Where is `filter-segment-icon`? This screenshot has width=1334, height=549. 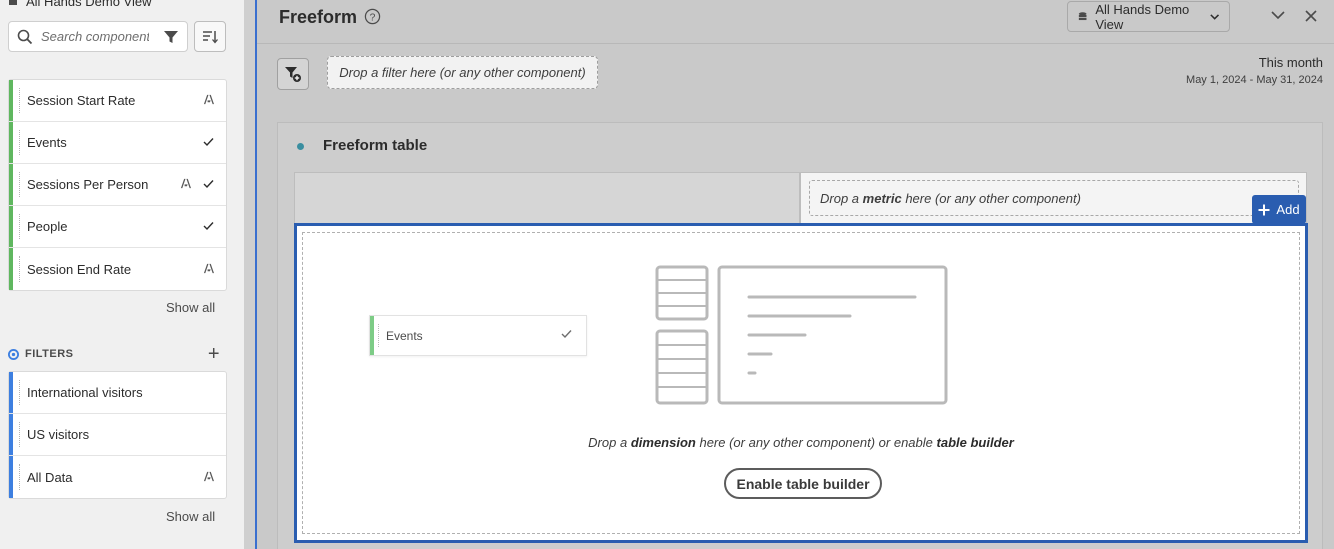
filter-segment-icon is located at coordinates (13, 354).